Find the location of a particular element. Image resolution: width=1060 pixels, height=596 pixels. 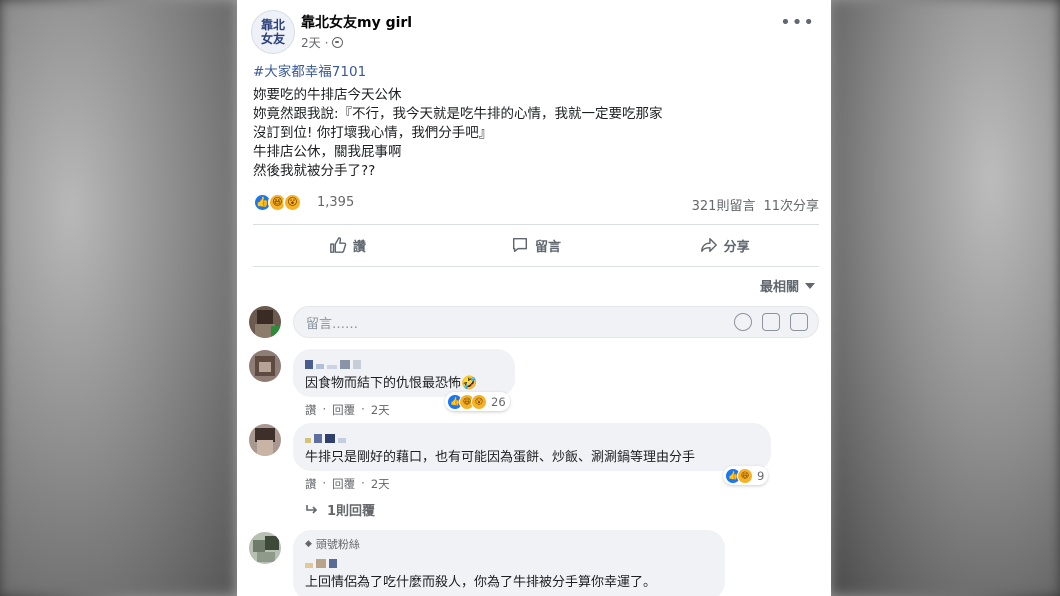

top-fan-badge: ◆ 頭號粉絲 is located at coordinates (509, 544).